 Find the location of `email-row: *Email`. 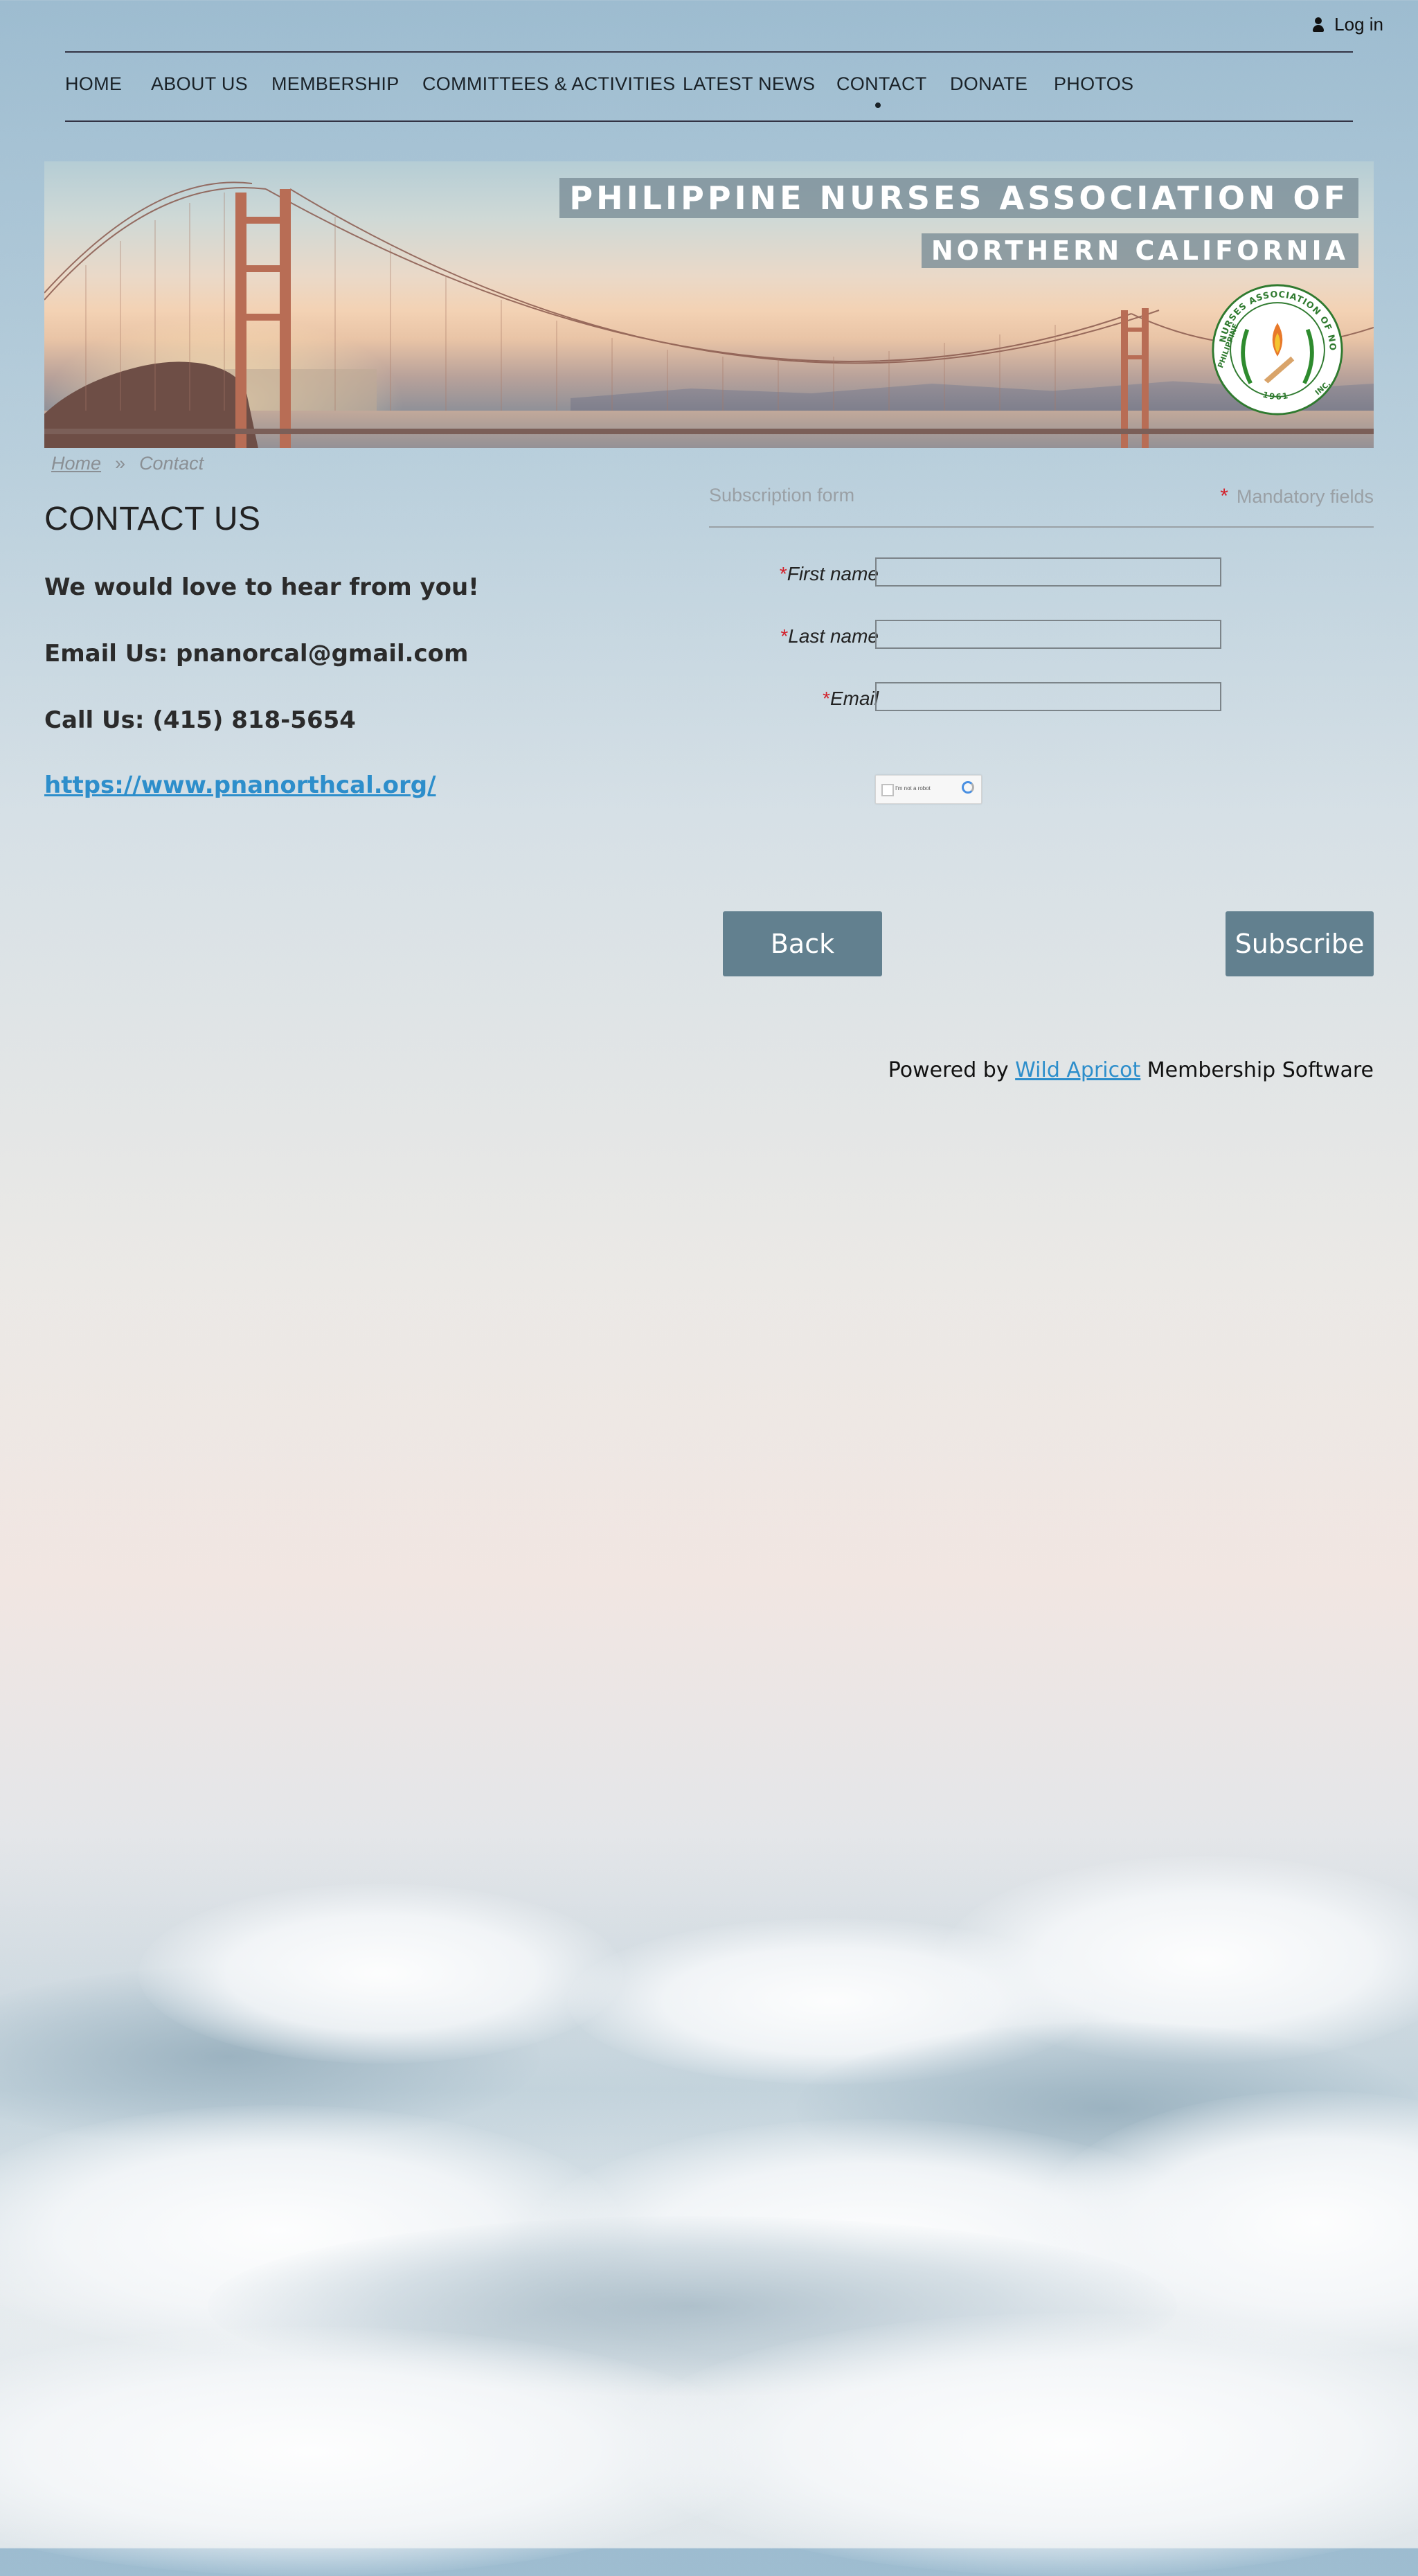

email-row: *Email is located at coordinates (1041, 698).